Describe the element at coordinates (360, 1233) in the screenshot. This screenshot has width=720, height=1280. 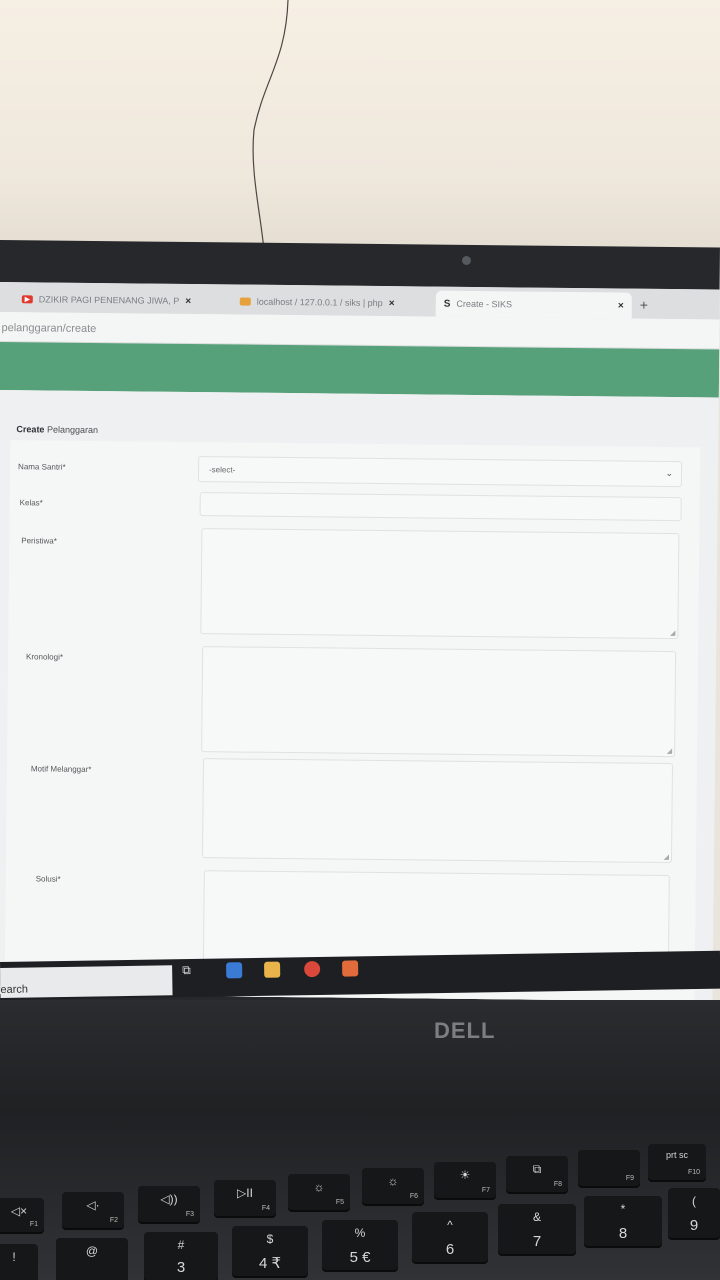
I see `key-top-label: %` at that location.